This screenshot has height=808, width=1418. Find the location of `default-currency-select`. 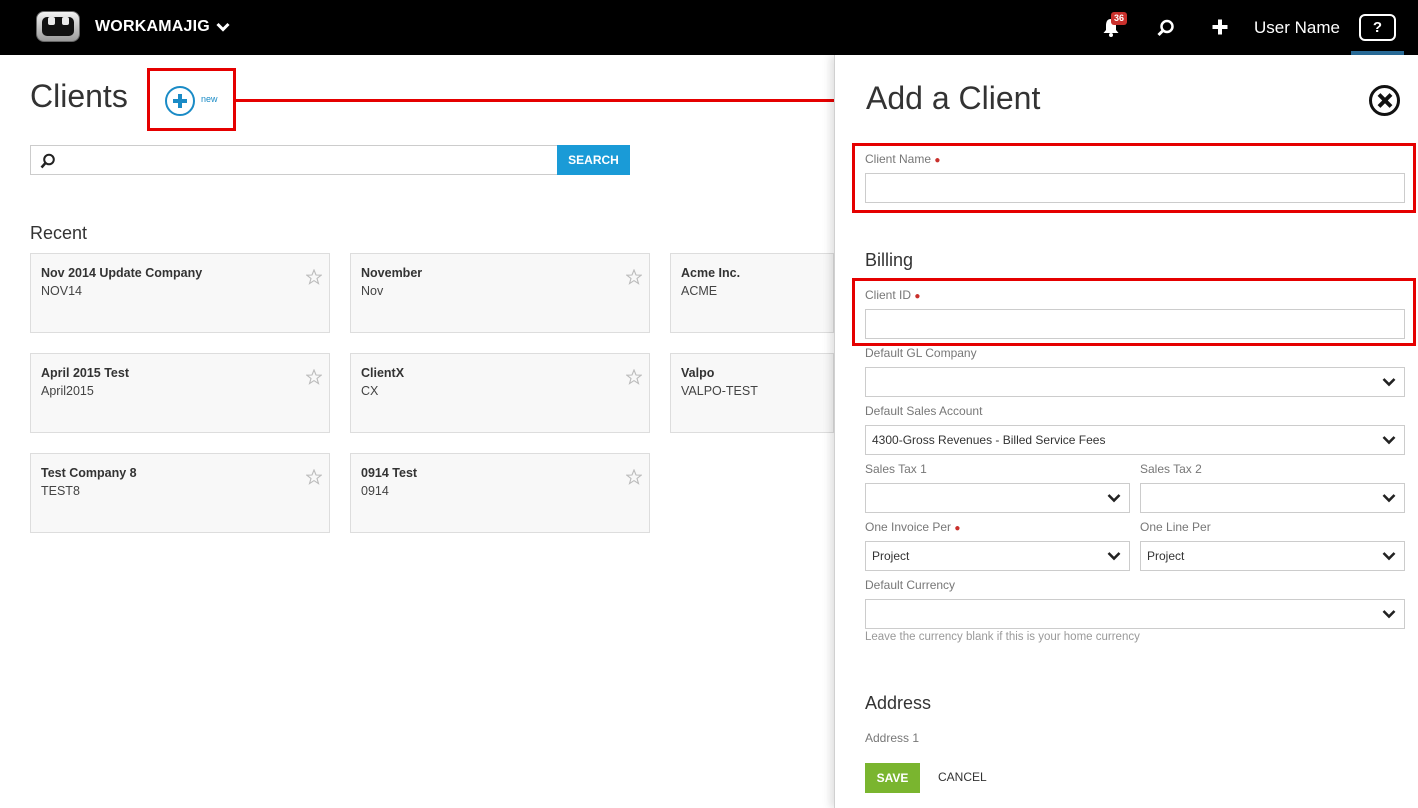

default-currency-select is located at coordinates (1135, 614).